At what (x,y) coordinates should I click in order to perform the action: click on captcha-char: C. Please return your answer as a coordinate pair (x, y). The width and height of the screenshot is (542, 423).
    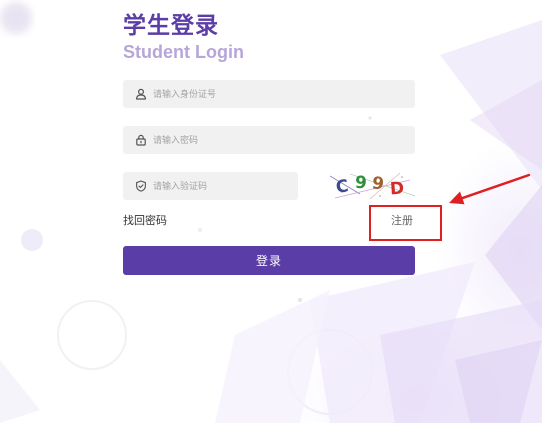
    Looking at the image, I should click on (342, 187).